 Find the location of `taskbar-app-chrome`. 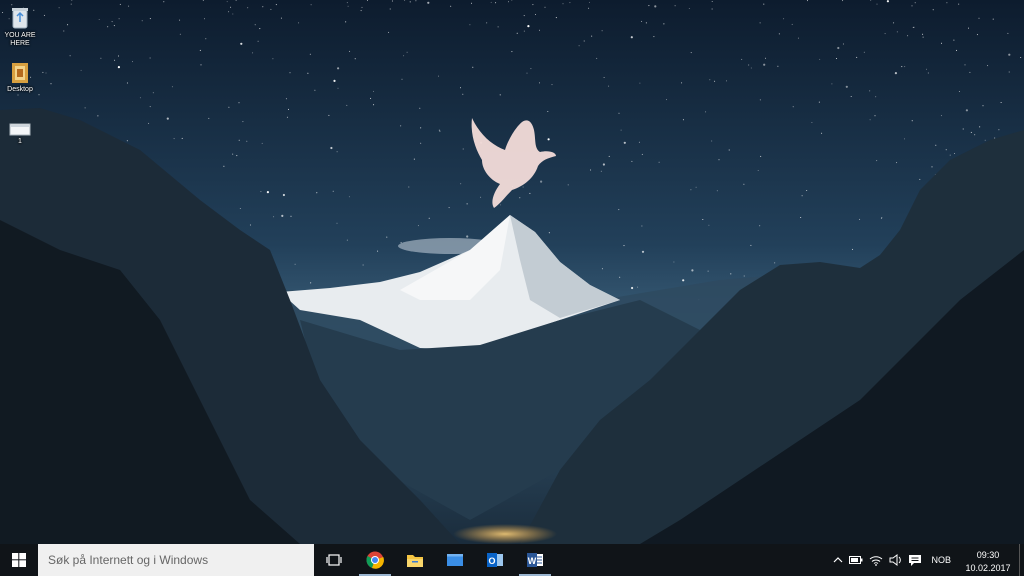

taskbar-app-chrome is located at coordinates (375, 560).